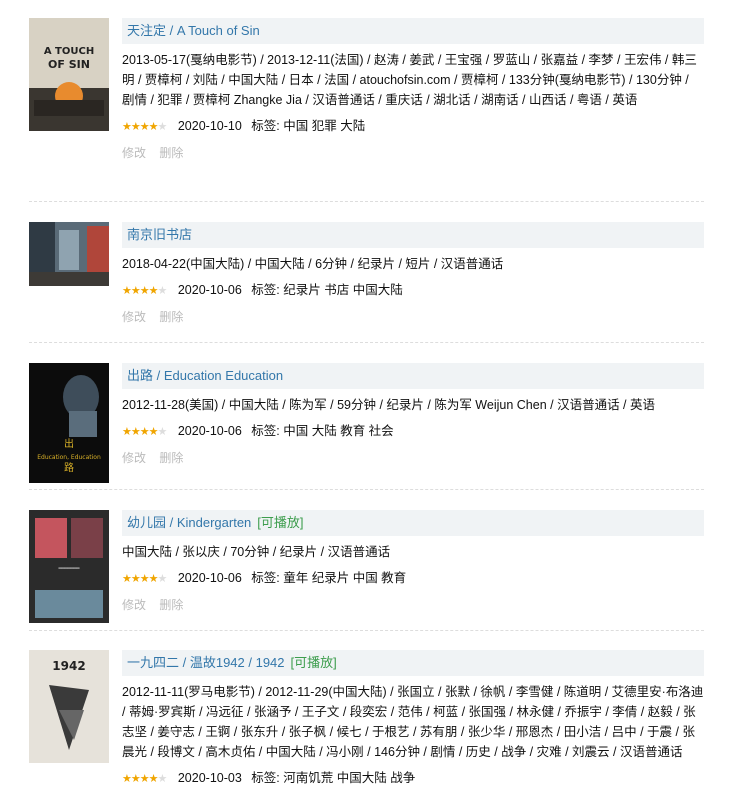 This screenshot has height=791, width=735. I want to click on svg-text: 1942, so click(68, 666).